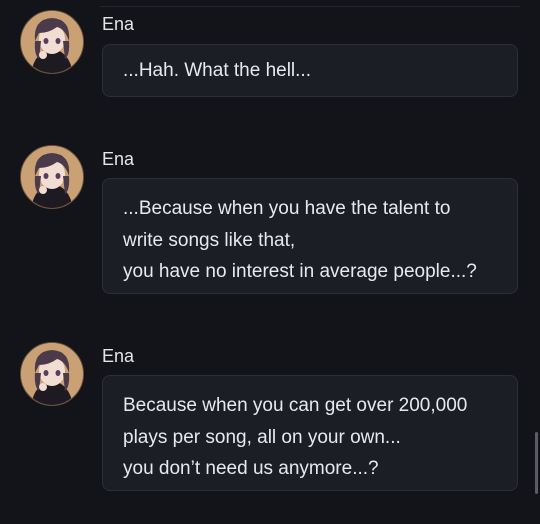 The width and height of the screenshot is (540, 524). Describe the element at coordinates (536, 463) in the screenshot. I see `scrollbar-thumb` at that location.